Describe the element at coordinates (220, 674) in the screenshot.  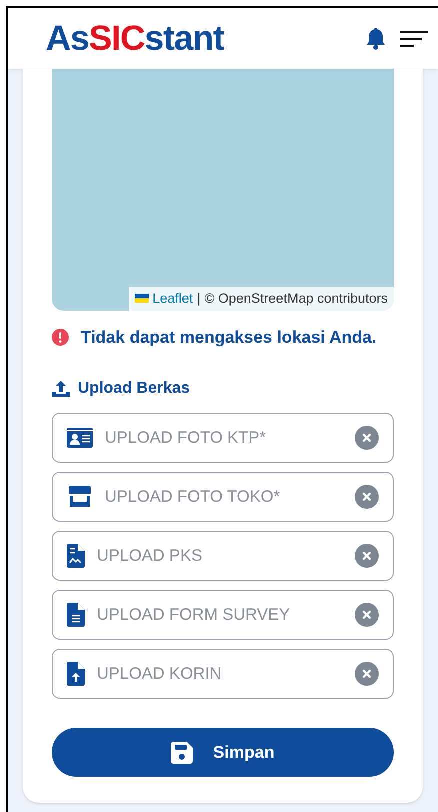
I see `file-input: UPLOAD KORIN` at that location.